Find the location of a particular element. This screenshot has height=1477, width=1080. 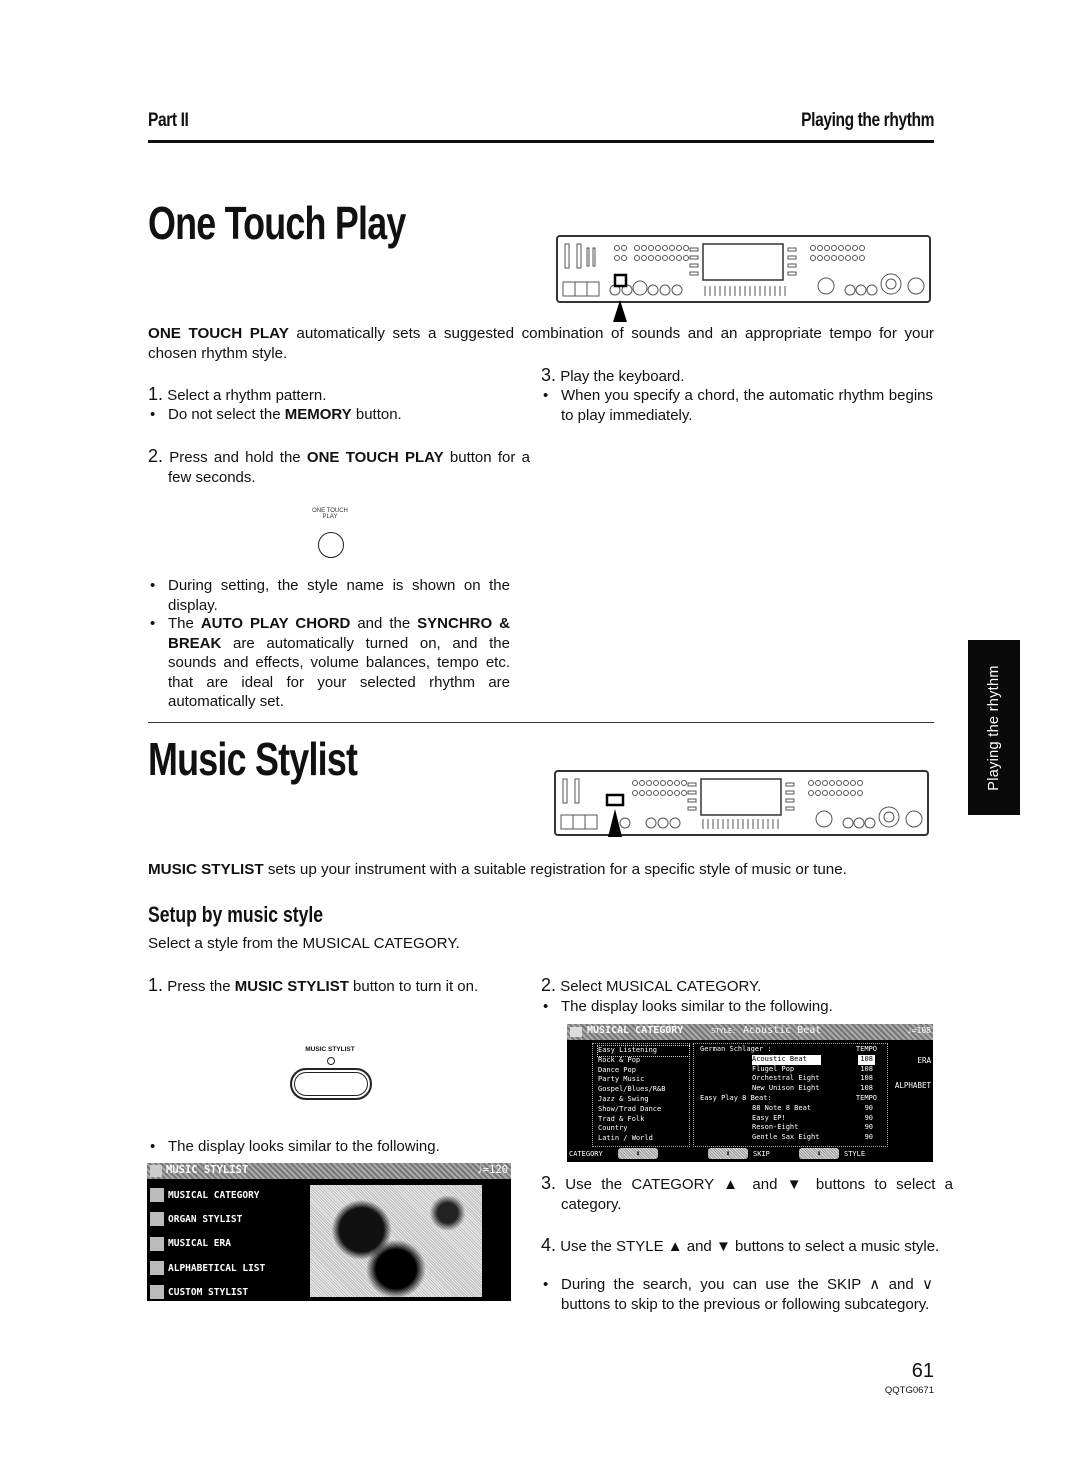

one-touch-play-button is located at coordinates (331, 545).